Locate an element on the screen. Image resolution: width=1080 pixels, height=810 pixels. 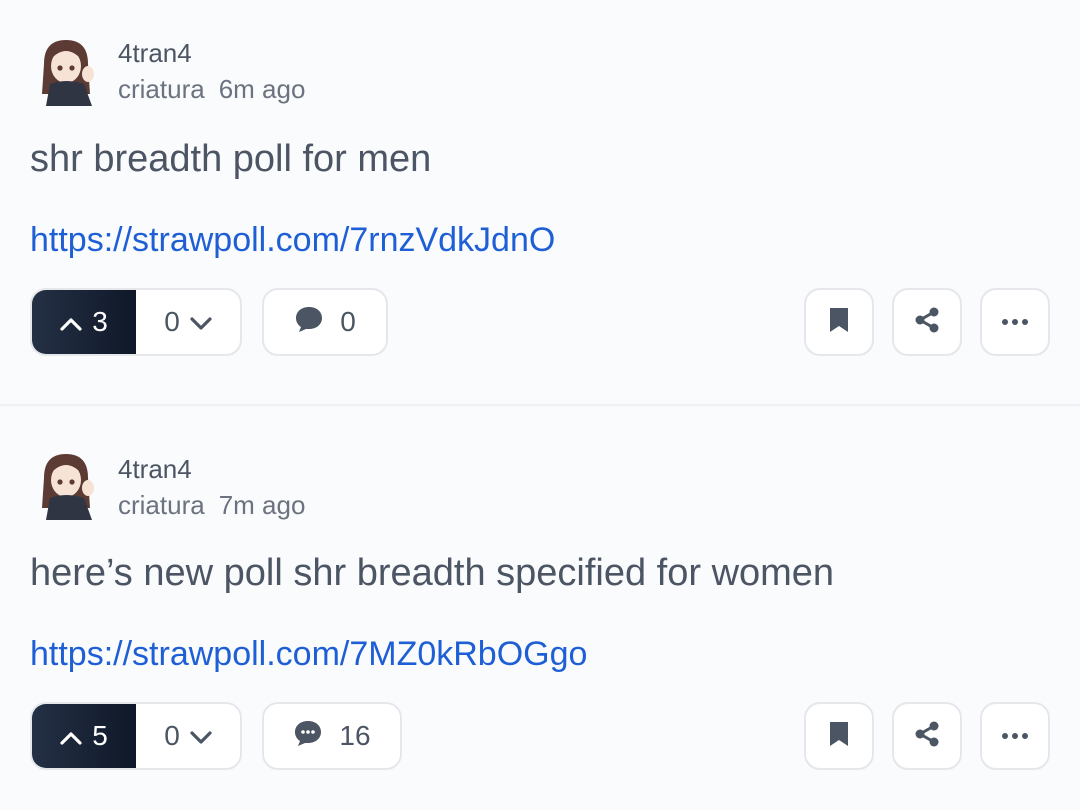
comment-count: 0 is located at coordinates (348, 321).